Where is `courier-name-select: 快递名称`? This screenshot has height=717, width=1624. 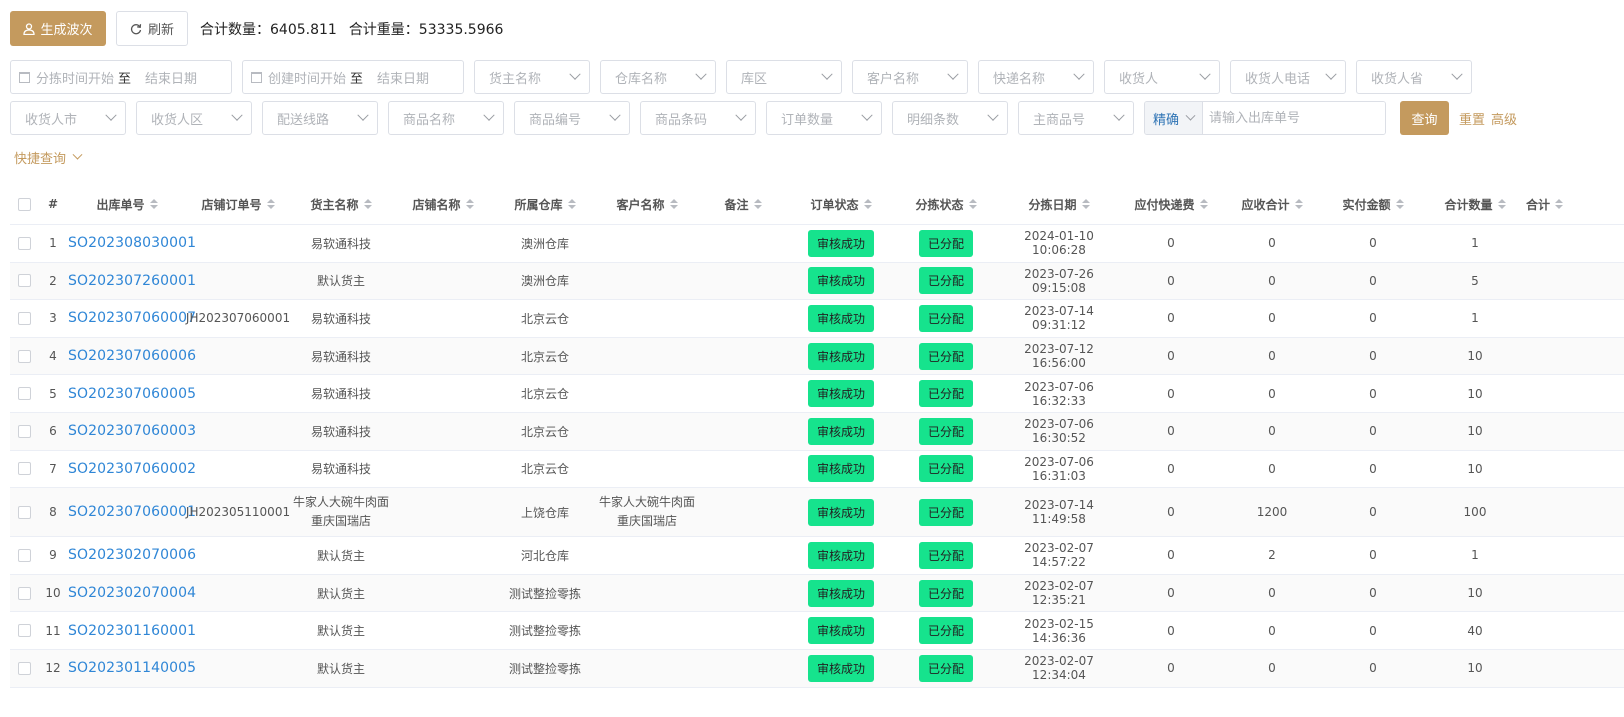
courier-name-select: 快递名称 is located at coordinates (1036, 77).